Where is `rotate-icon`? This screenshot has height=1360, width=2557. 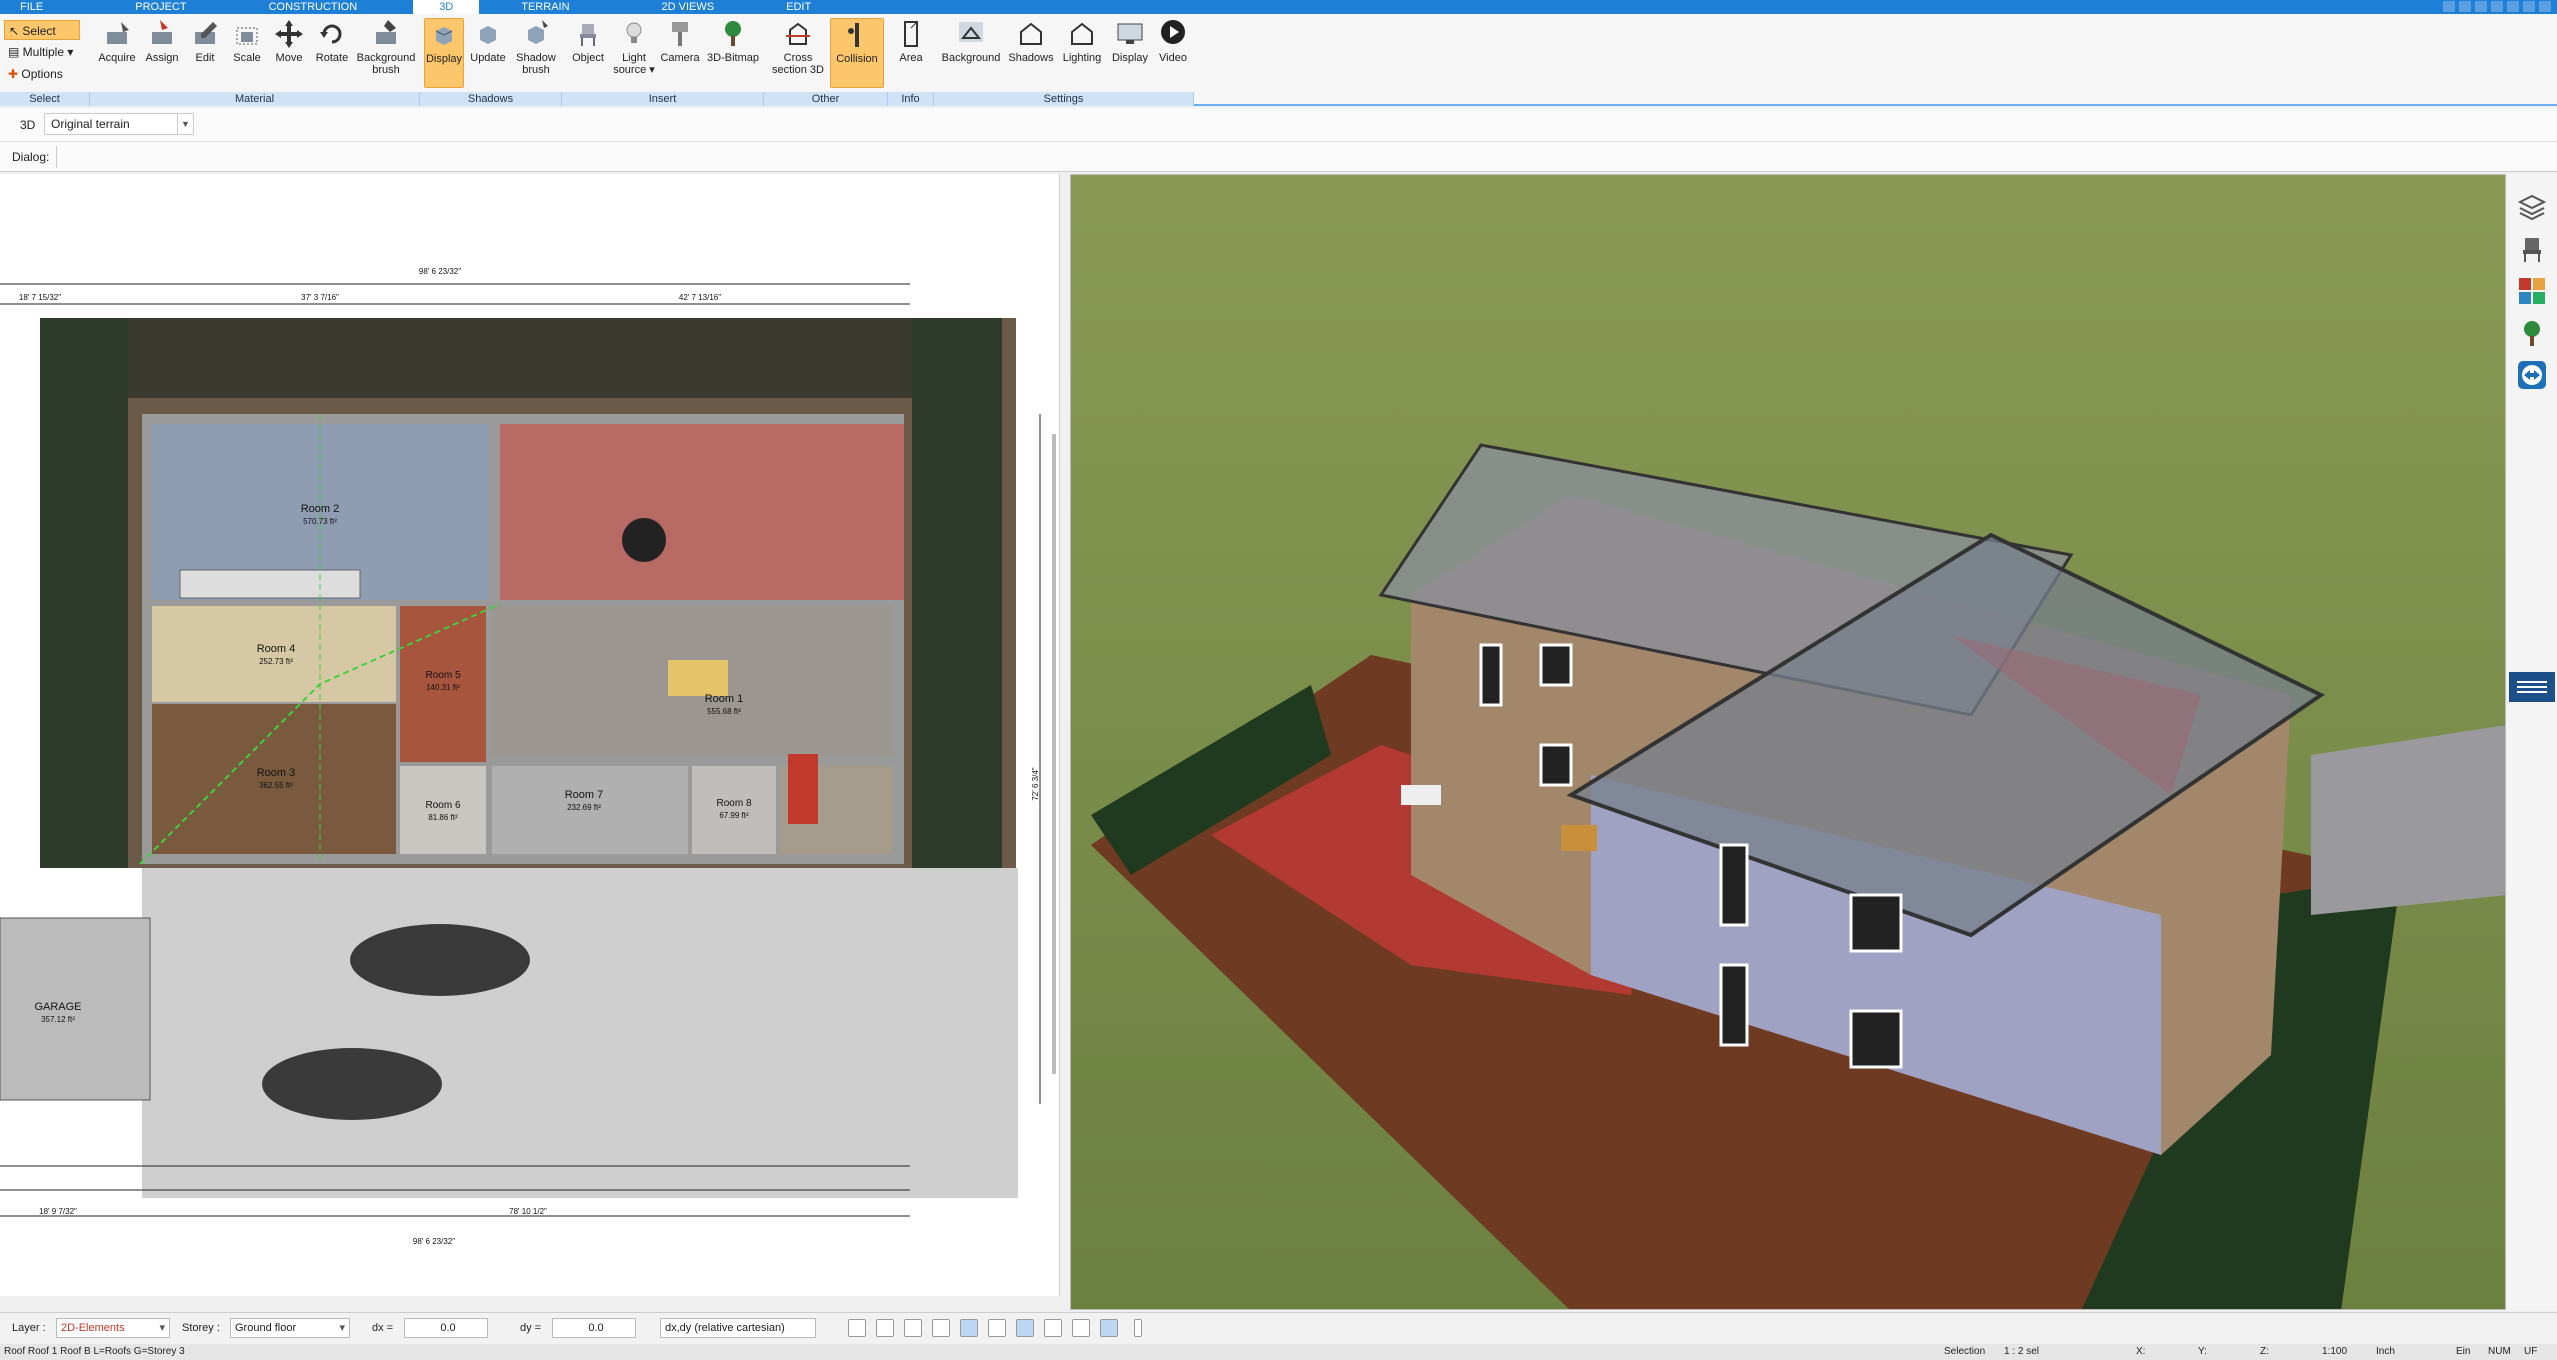 rotate-icon is located at coordinates (331, 34).